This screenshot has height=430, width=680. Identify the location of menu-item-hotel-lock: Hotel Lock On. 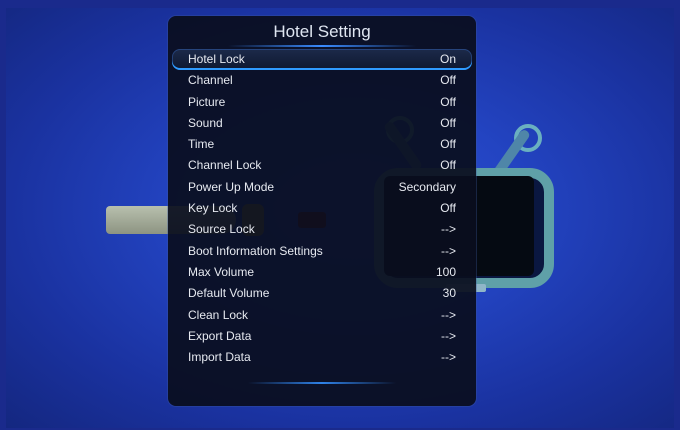
(322, 60).